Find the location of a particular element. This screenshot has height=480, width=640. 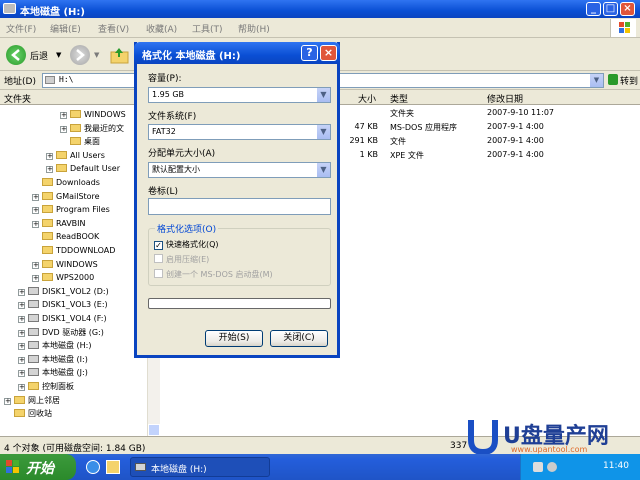

tree-item-label: TDDOWNLOAD is located at coordinates (86, 250).